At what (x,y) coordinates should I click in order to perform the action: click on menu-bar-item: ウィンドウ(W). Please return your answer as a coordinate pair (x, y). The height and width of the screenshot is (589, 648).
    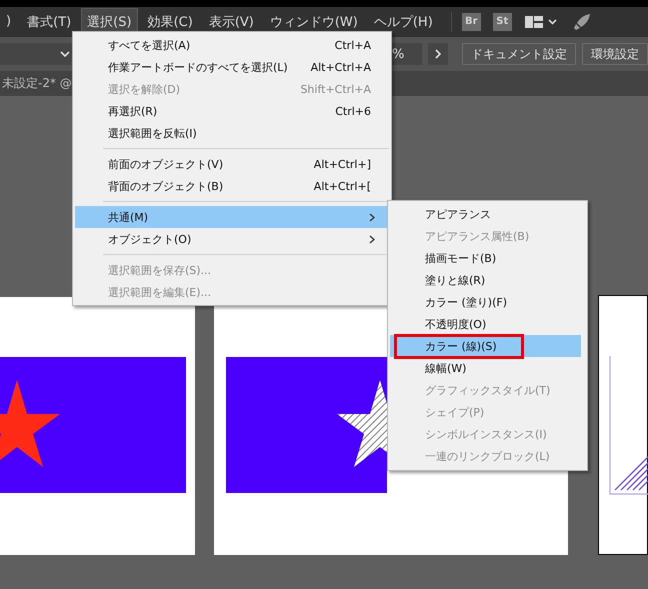
    Looking at the image, I should click on (314, 22).